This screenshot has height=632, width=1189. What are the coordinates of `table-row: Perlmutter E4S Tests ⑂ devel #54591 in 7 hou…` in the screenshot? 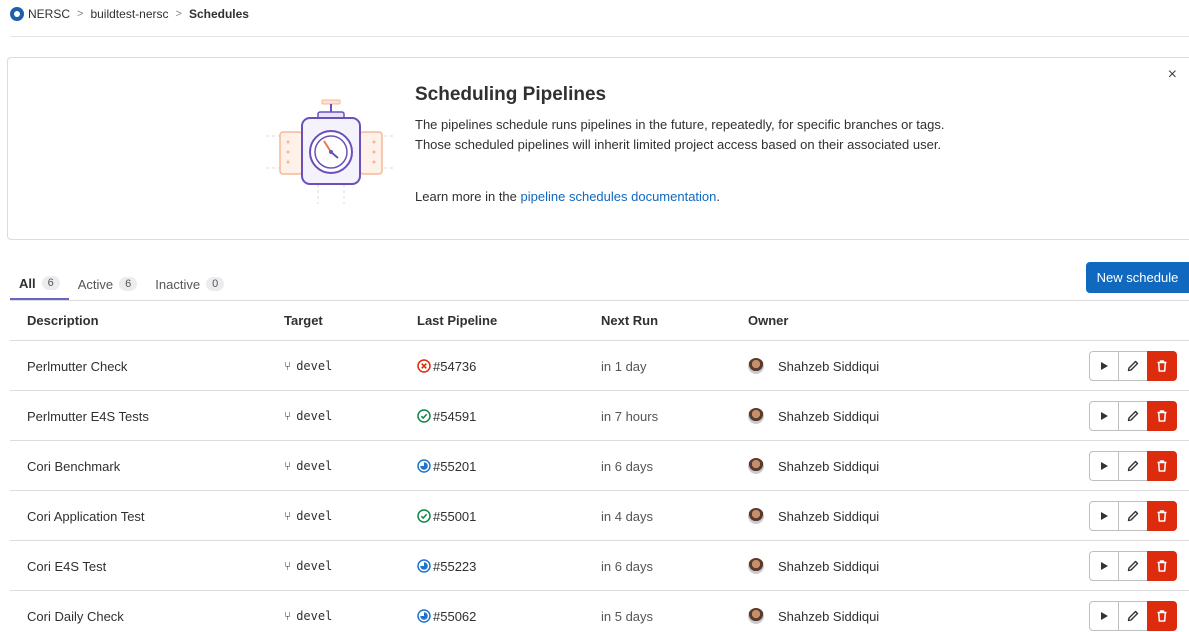 It's located at (599, 416).